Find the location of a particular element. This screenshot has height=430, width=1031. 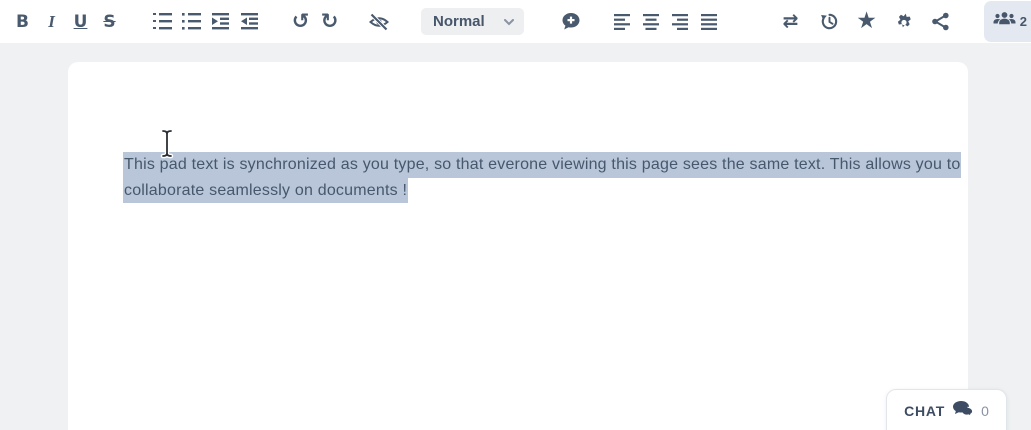

switch-pad-swap-icon: ⇄ is located at coordinates (790, 22).